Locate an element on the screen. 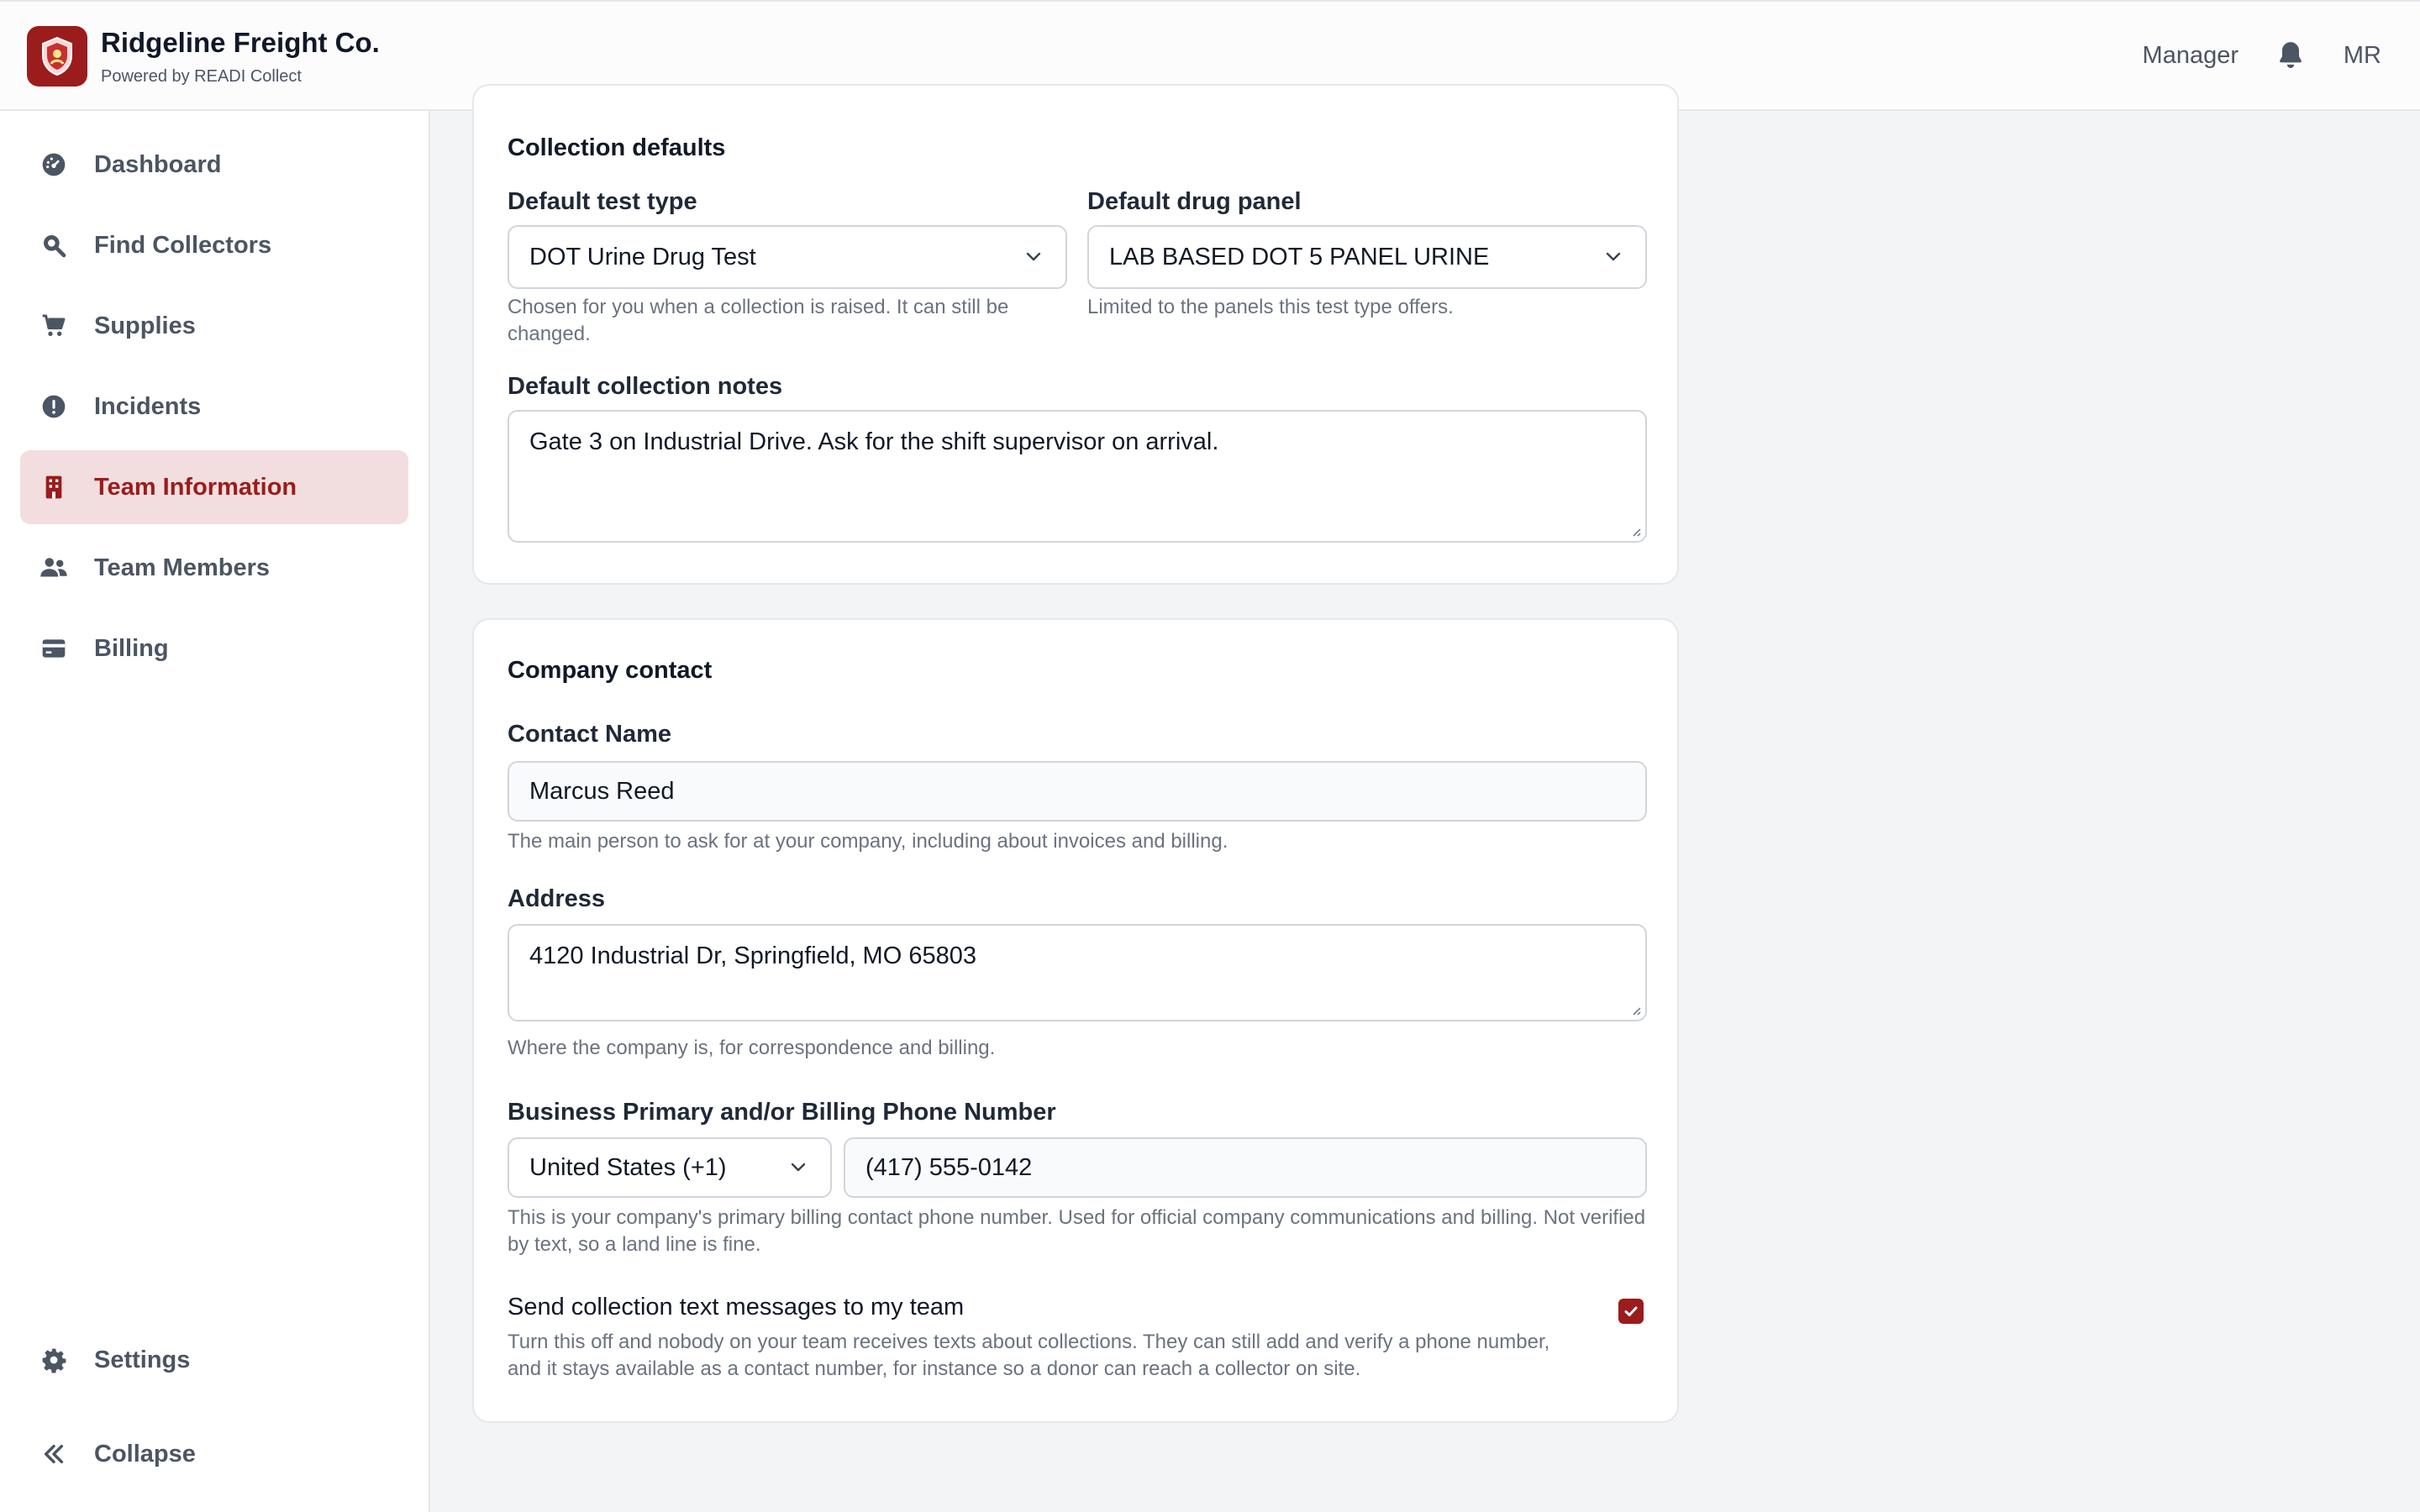  sidebar-item-label: Settings is located at coordinates (142, 1359).